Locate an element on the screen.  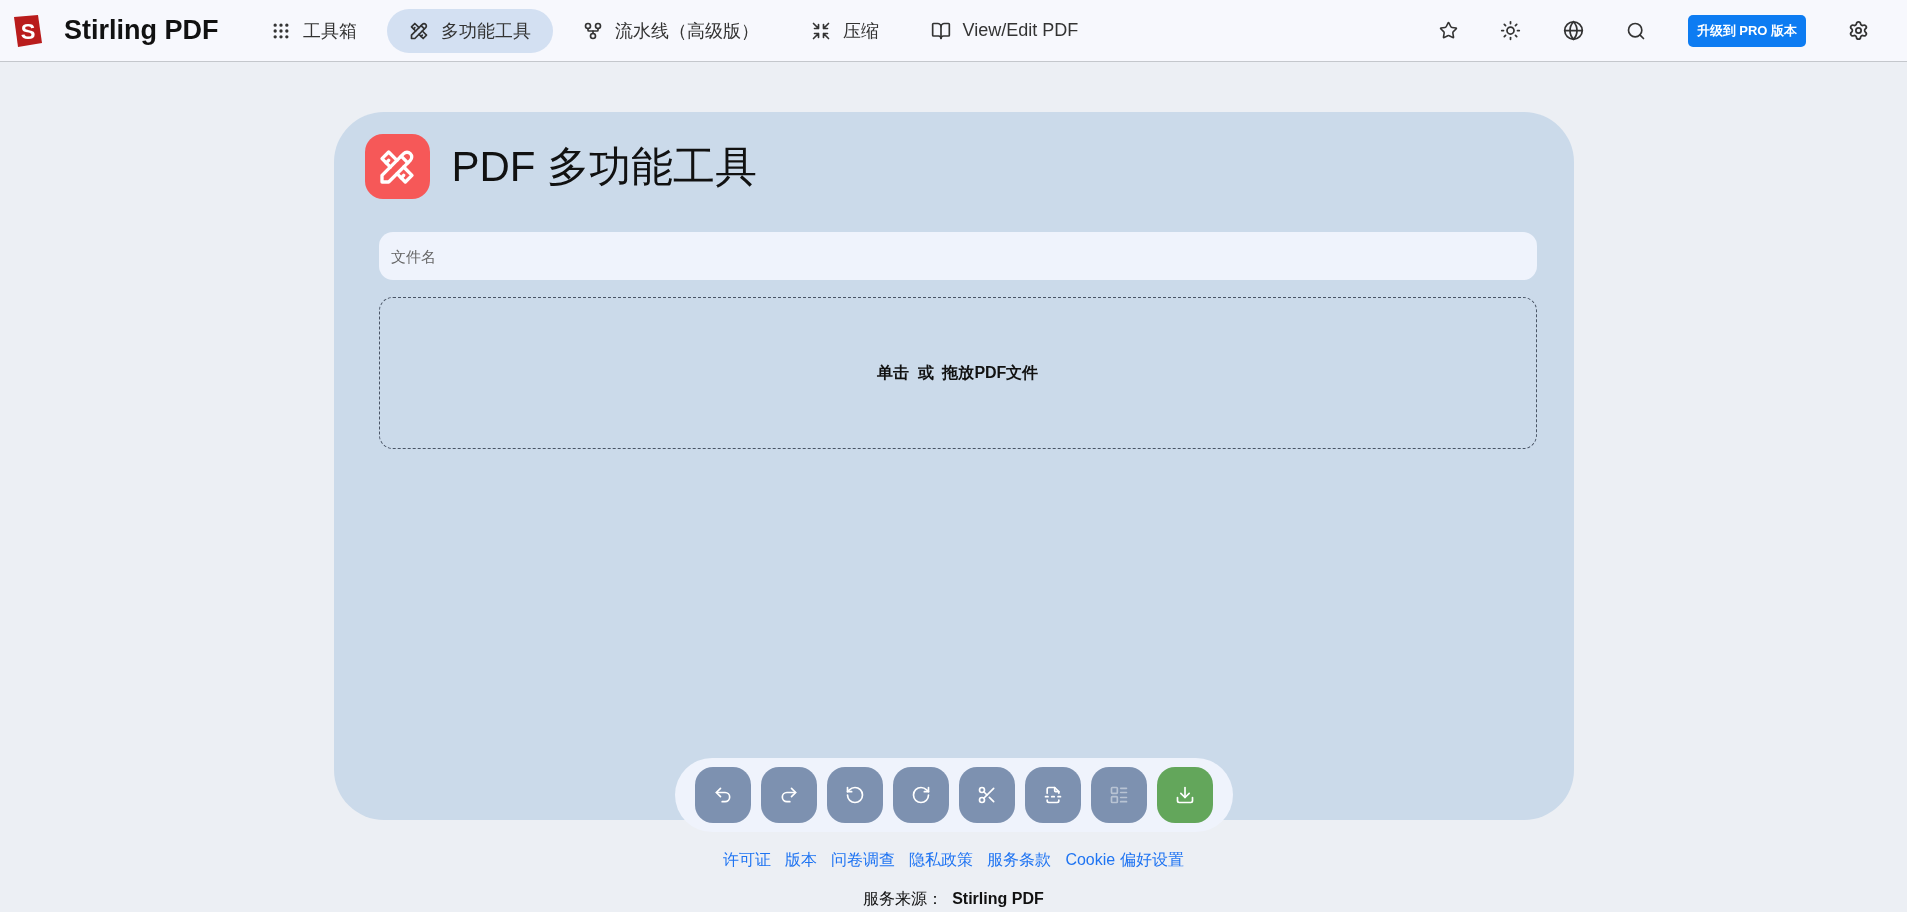
cut-button is located at coordinates (986, 795).